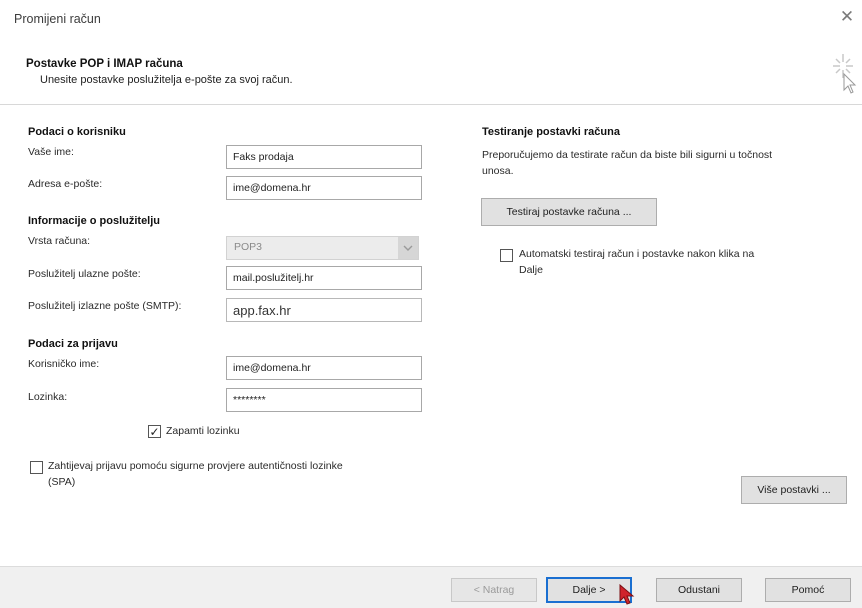 The height and width of the screenshot is (608, 862). What do you see at coordinates (324, 188) in the screenshot?
I see `email-field` at bounding box center [324, 188].